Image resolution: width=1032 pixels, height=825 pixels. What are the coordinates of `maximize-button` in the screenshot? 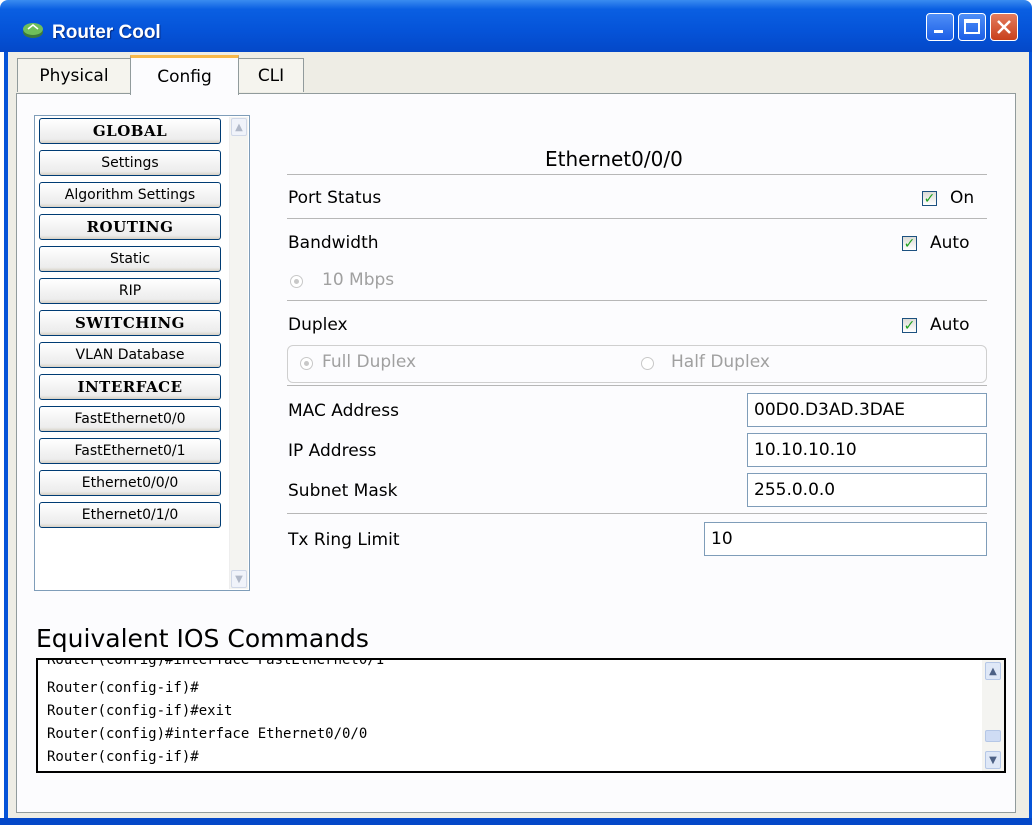 It's located at (972, 27).